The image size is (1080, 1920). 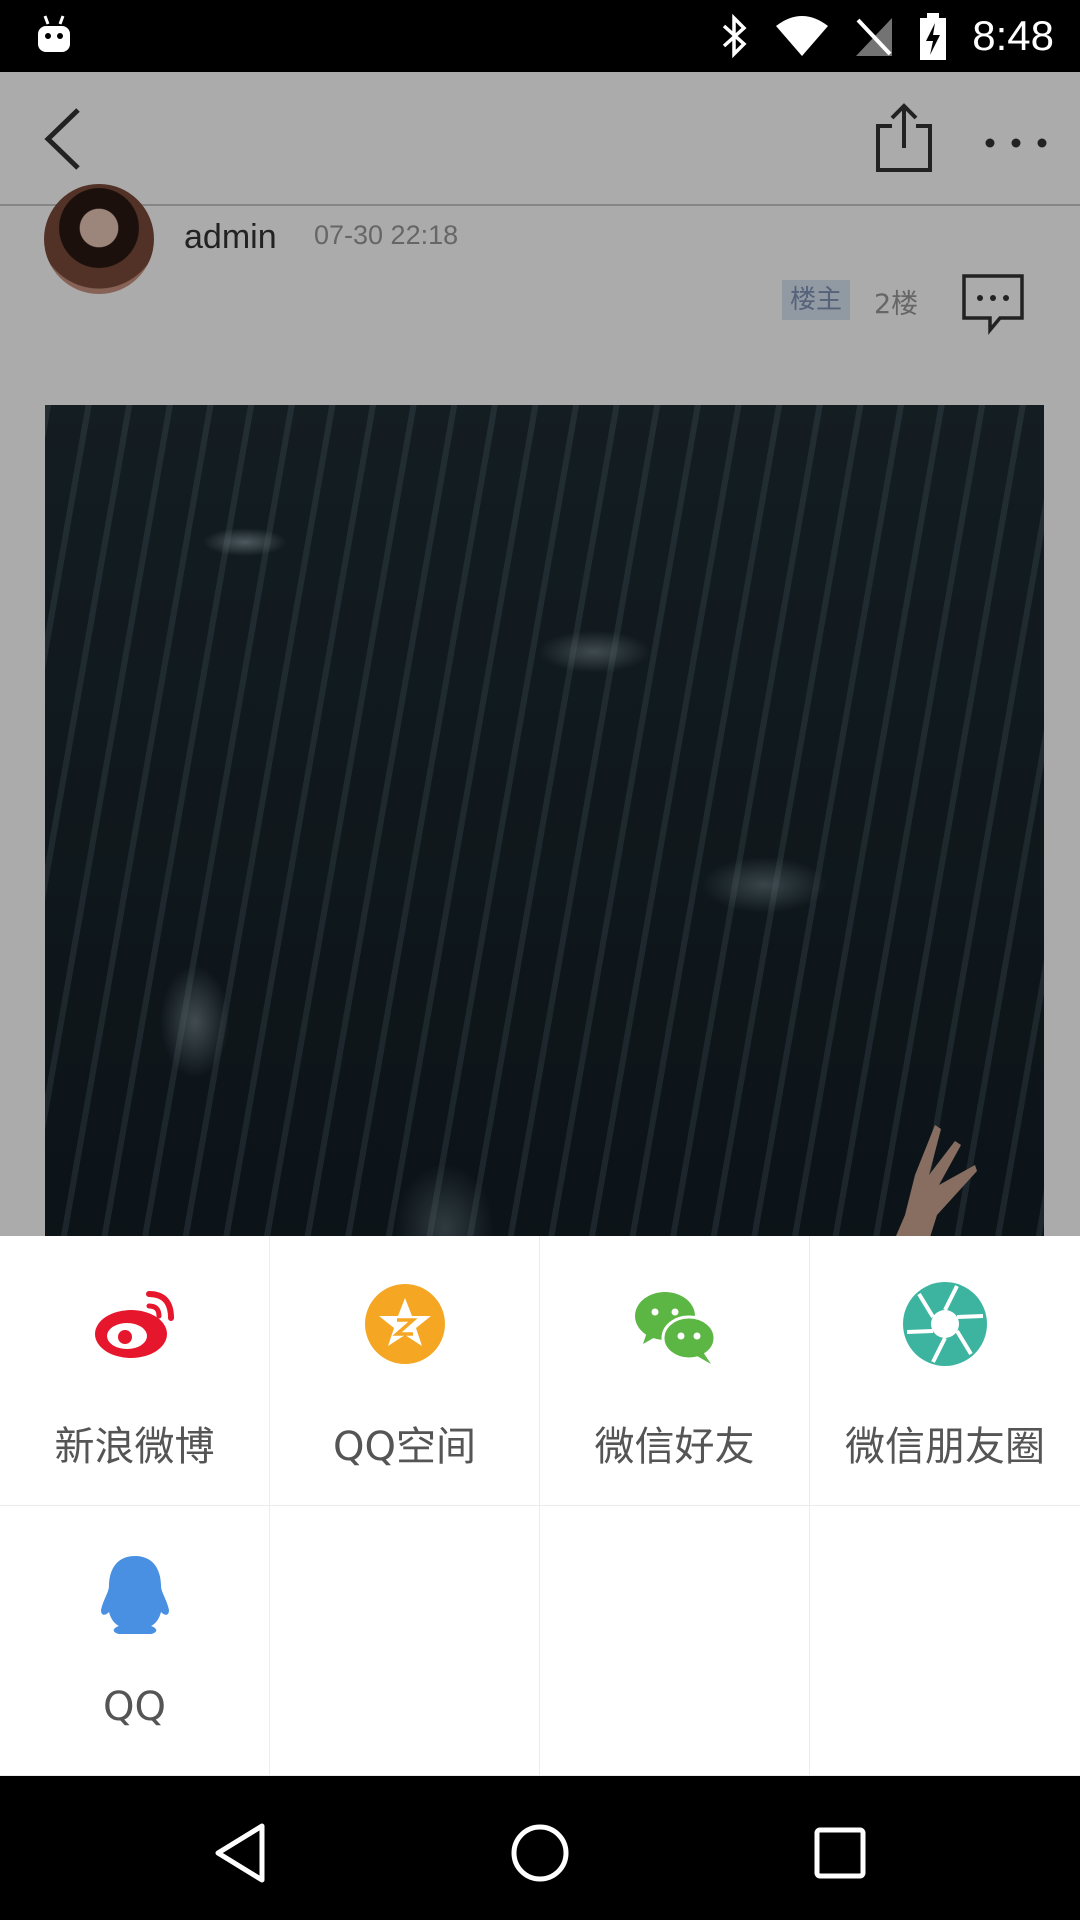 I want to click on share-weibo: 新浪微博, so click(x=135, y=1371).